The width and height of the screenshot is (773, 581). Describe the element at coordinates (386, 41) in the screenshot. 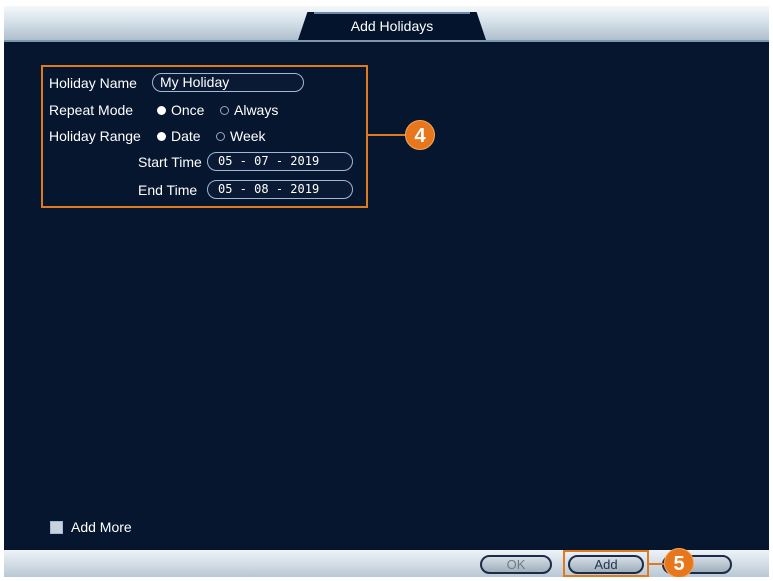

I see `title-divider` at that location.